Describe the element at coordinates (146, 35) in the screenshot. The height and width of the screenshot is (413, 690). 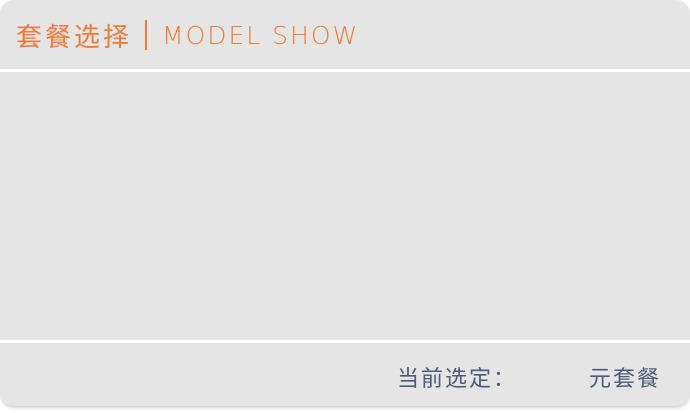
I see `title-separator` at that location.